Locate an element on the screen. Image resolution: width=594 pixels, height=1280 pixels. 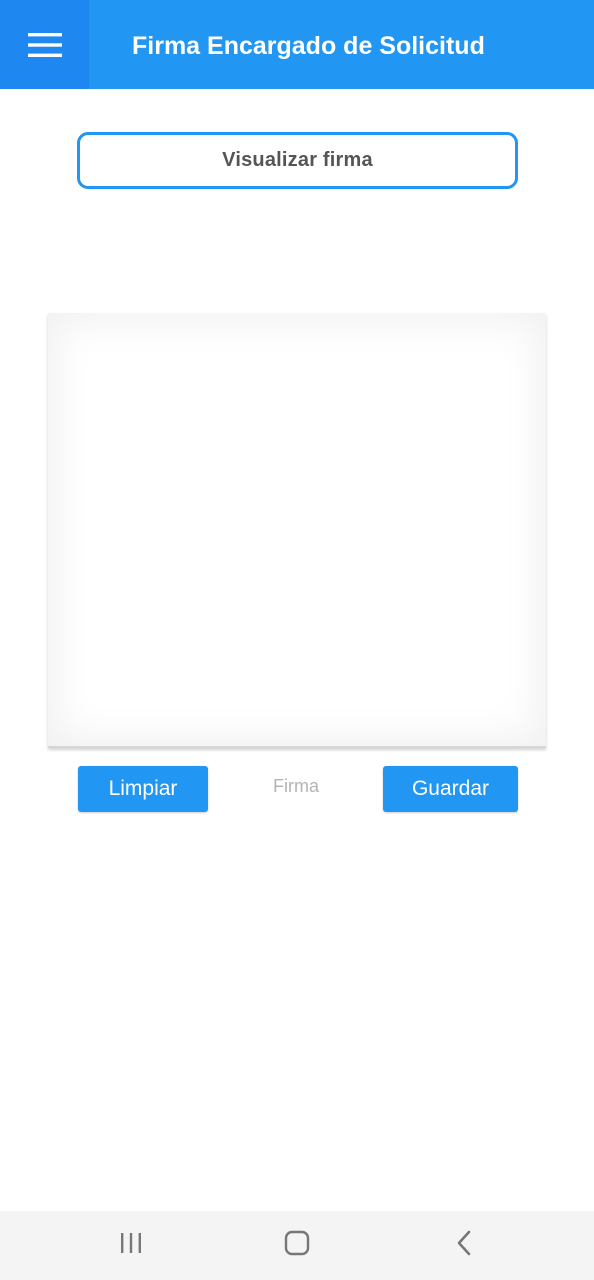
menu-button is located at coordinates (44, 44).